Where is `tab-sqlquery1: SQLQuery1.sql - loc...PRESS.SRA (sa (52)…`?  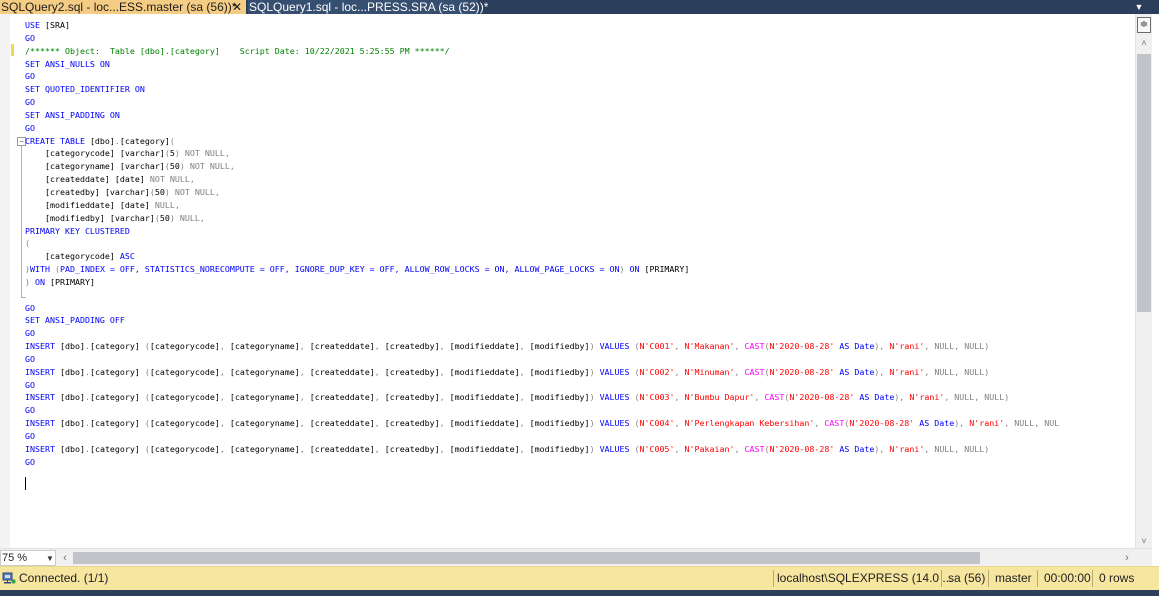
tab-sqlquery1: SQLQuery1.sql - loc...PRESS.SRA (sa (52)… is located at coordinates (368, 7).